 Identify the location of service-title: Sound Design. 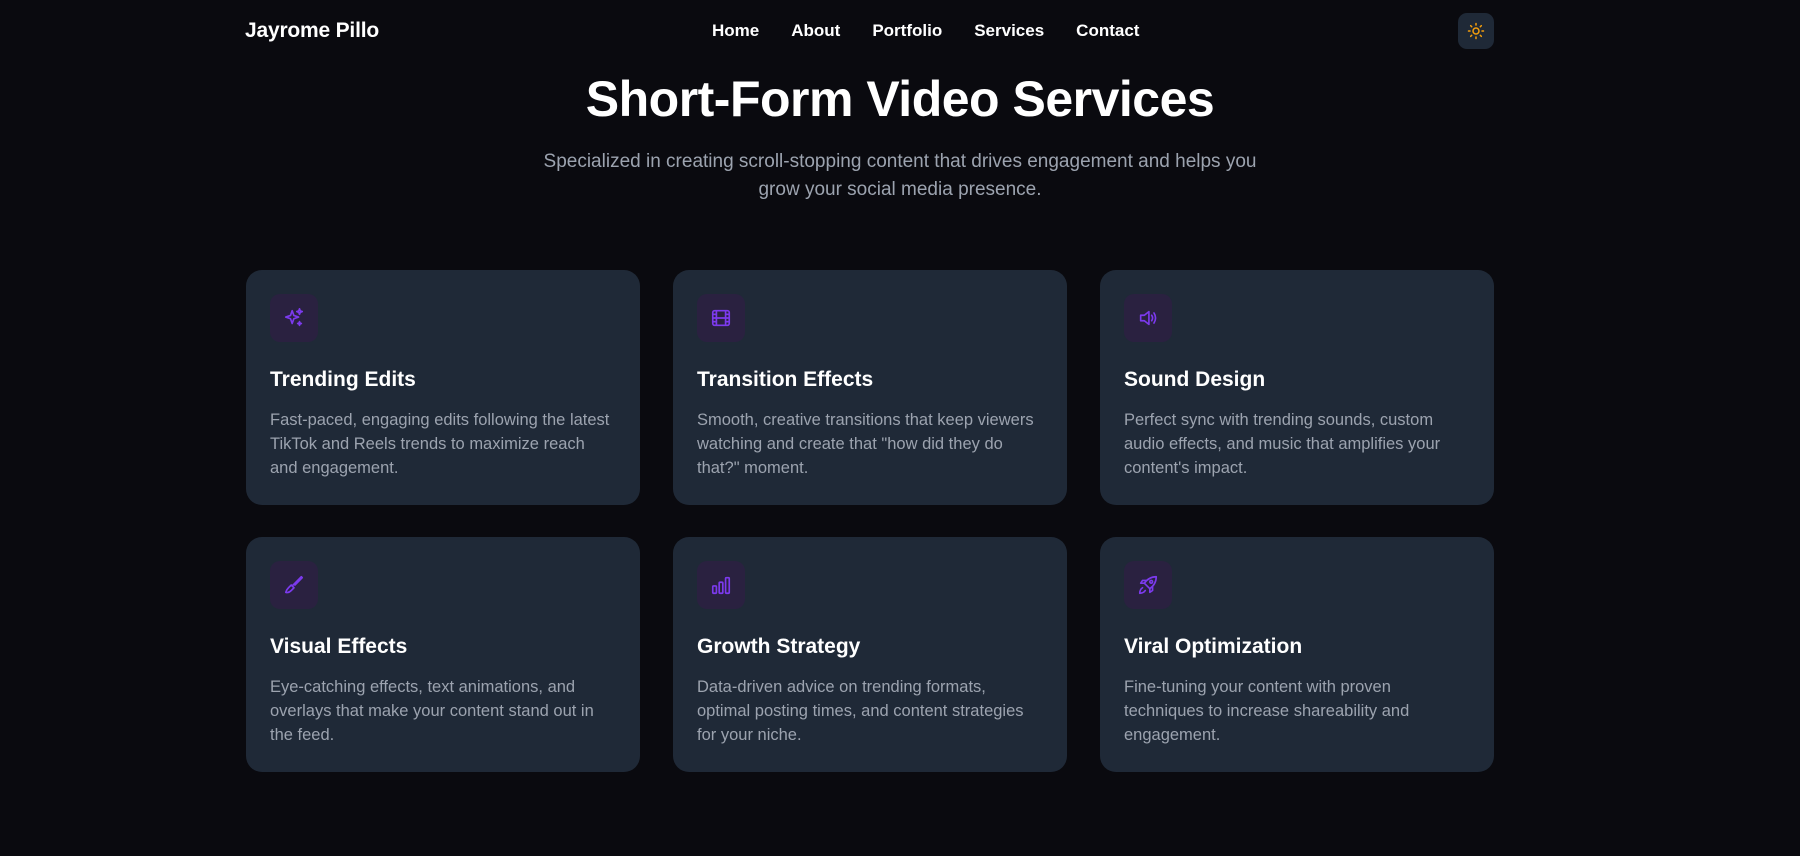
(1195, 379).